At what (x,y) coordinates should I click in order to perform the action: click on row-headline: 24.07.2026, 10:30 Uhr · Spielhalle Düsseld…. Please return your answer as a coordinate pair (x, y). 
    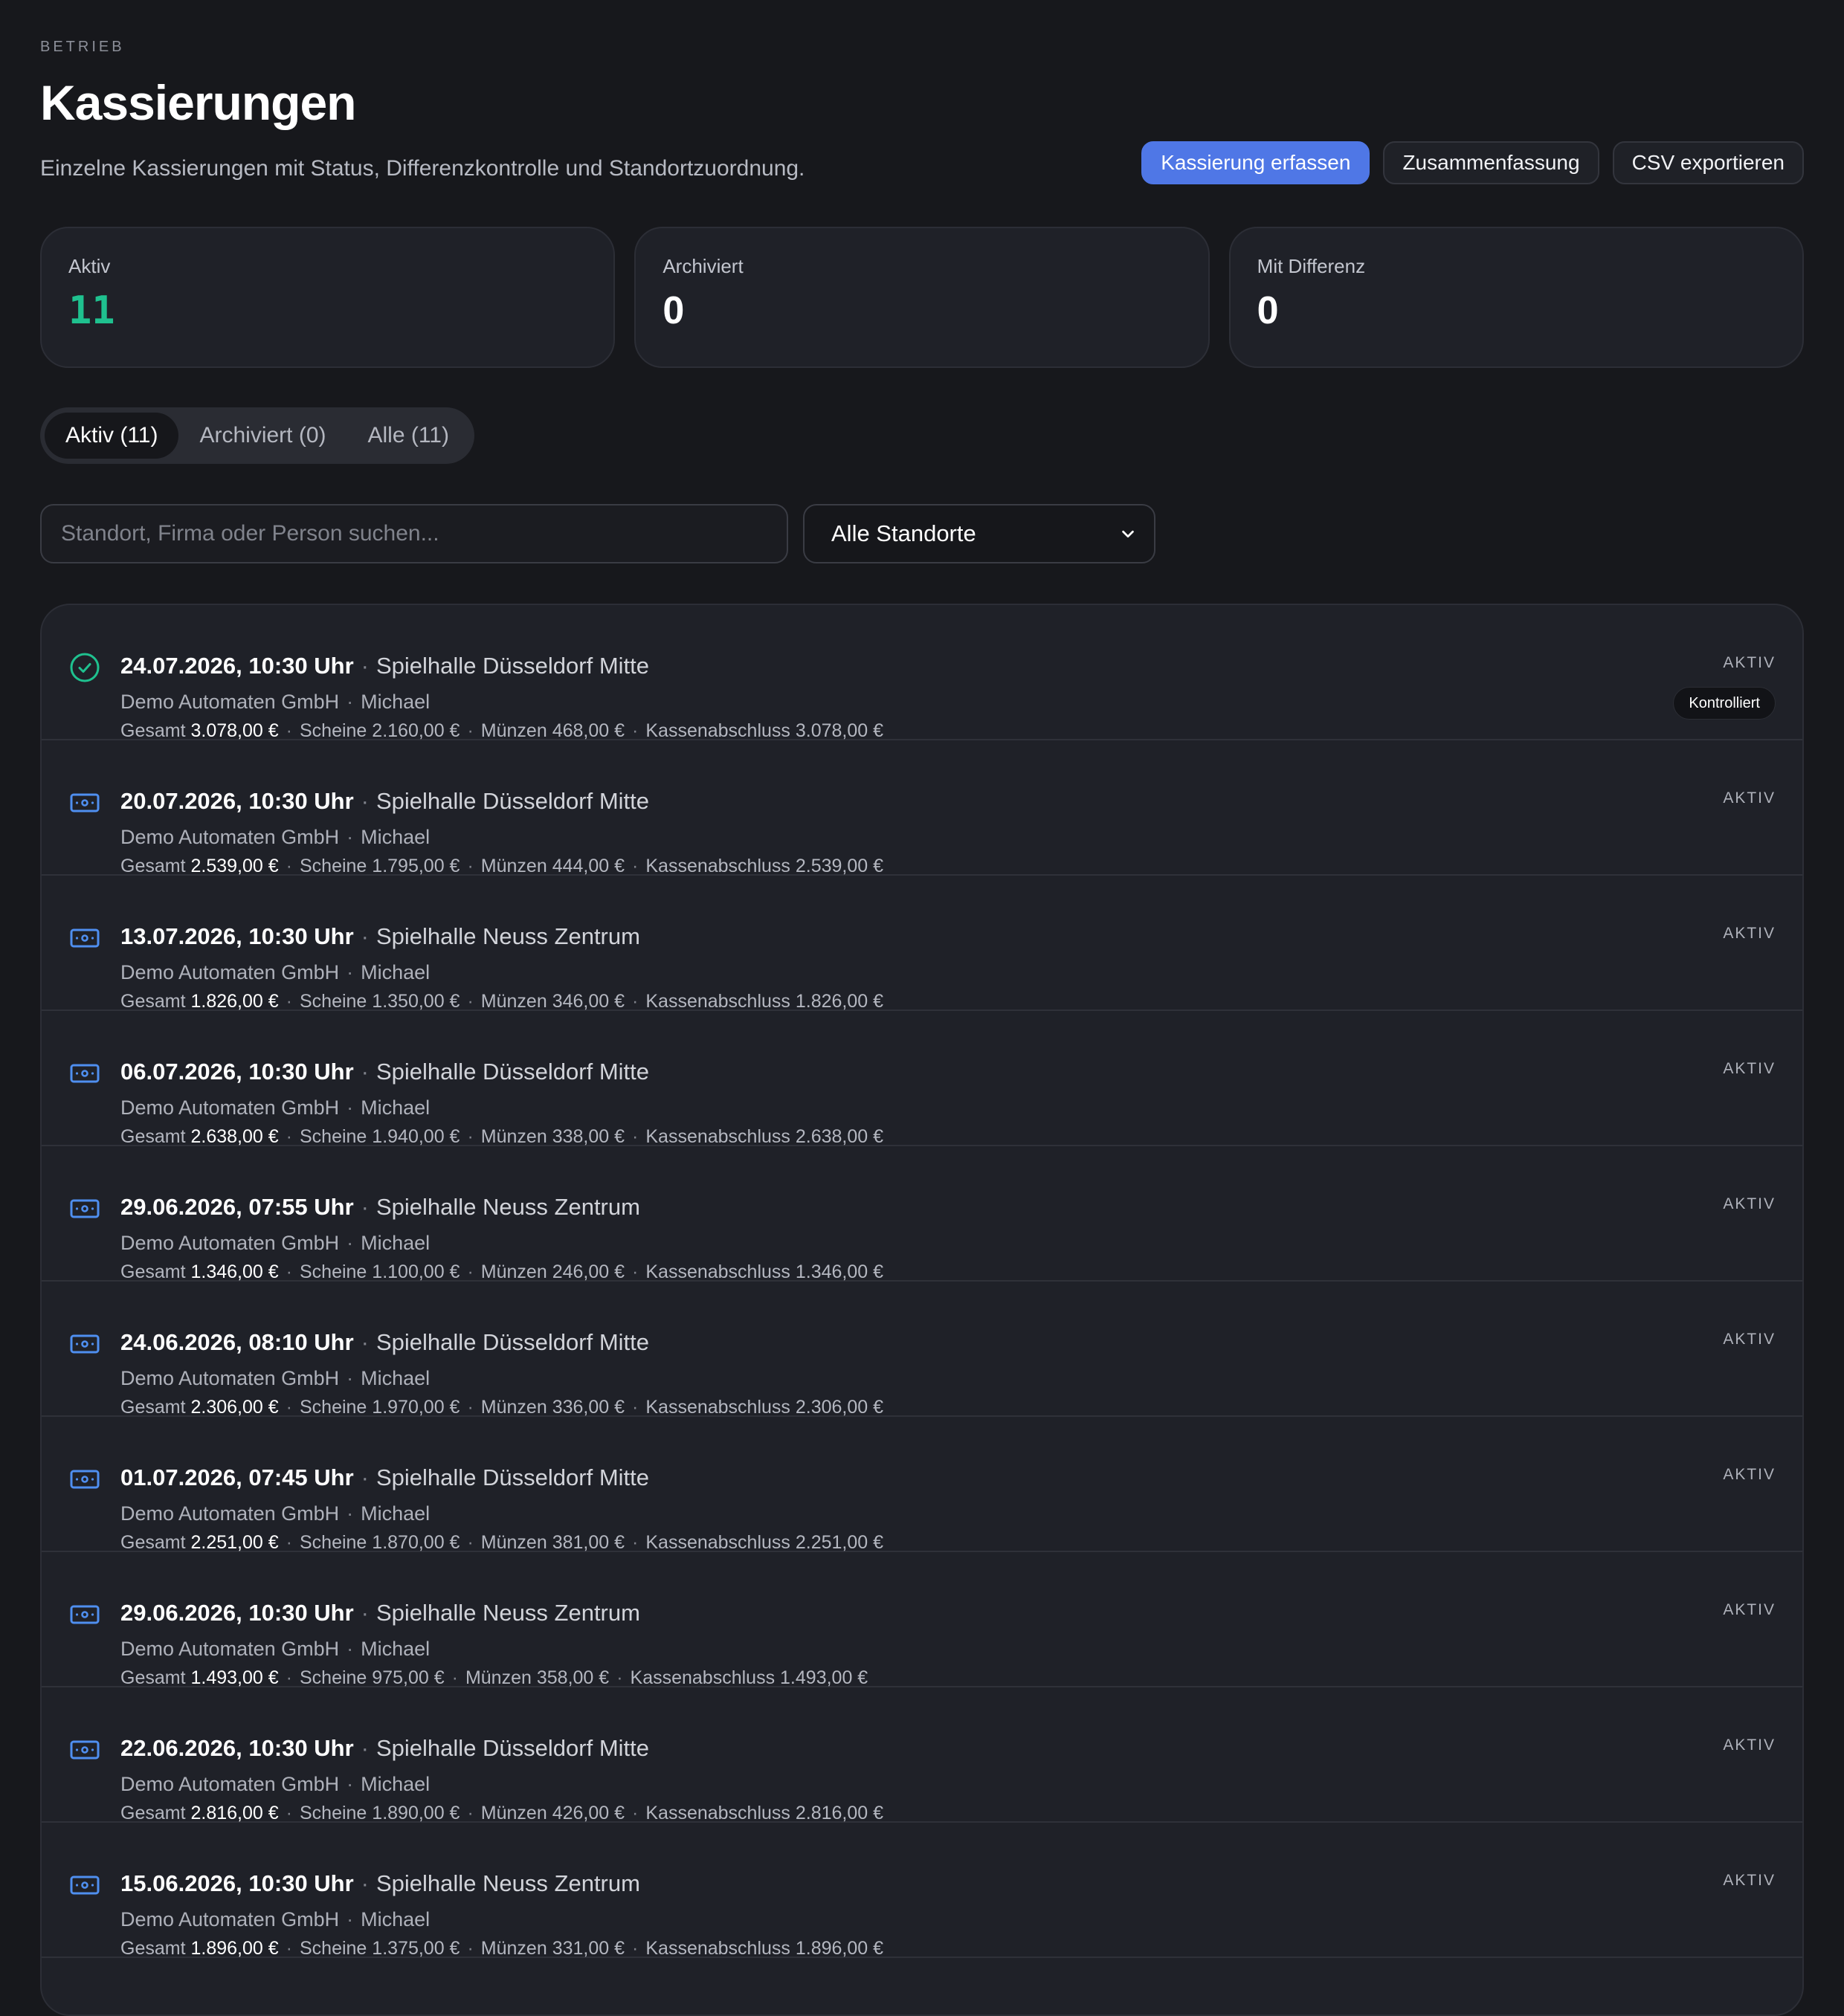
    Looking at the image, I should click on (385, 666).